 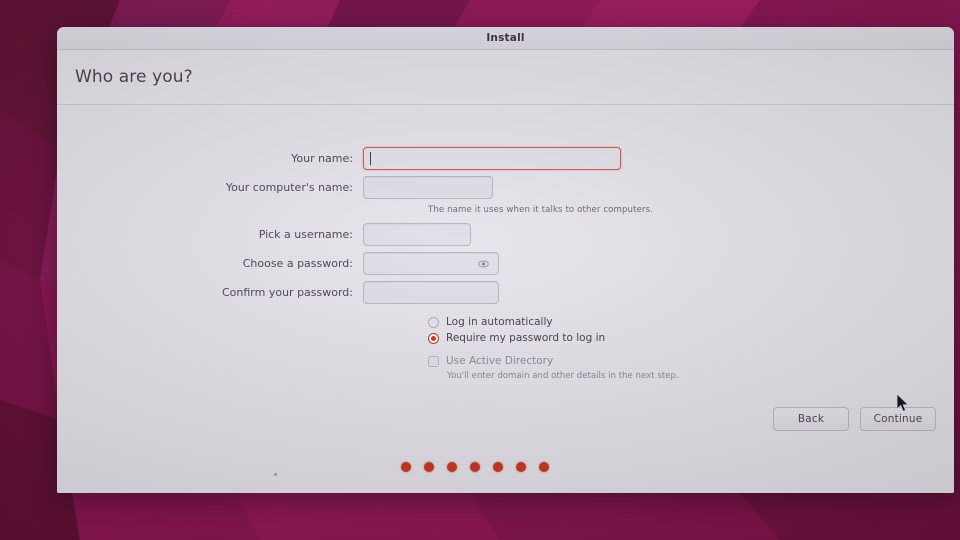 What do you see at coordinates (433, 322) in the screenshot?
I see `radio-log-in-automatically` at bounding box center [433, 322].